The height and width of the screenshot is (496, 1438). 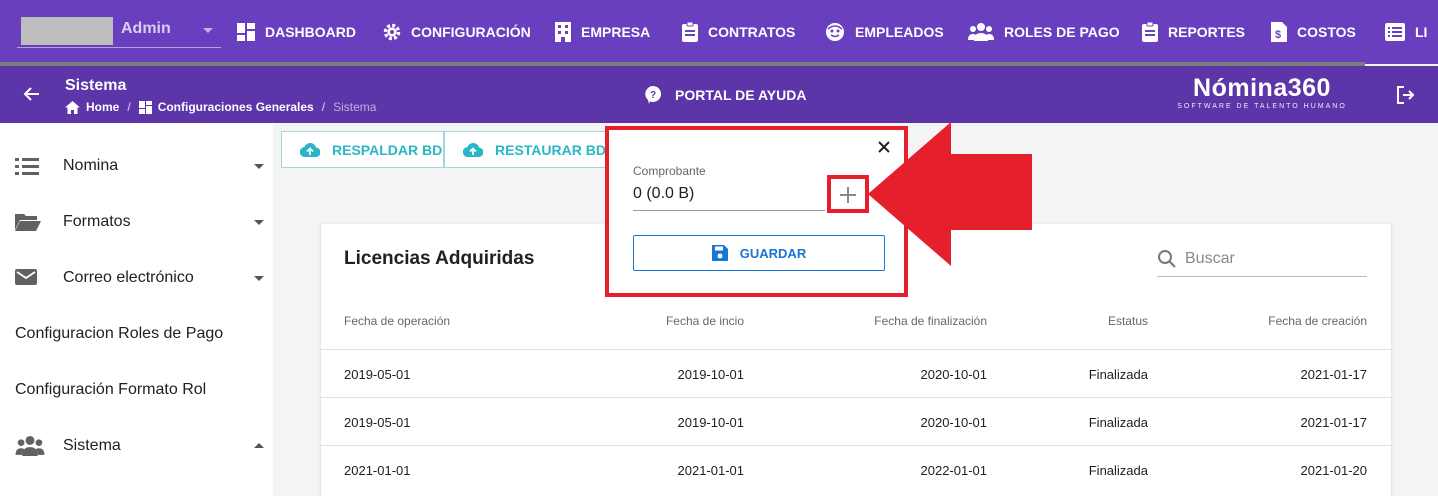 What do you see at coordinates (1406, 32) in the screenshot?
I see `nav-li: LI` at bounding box center [1406, 32].